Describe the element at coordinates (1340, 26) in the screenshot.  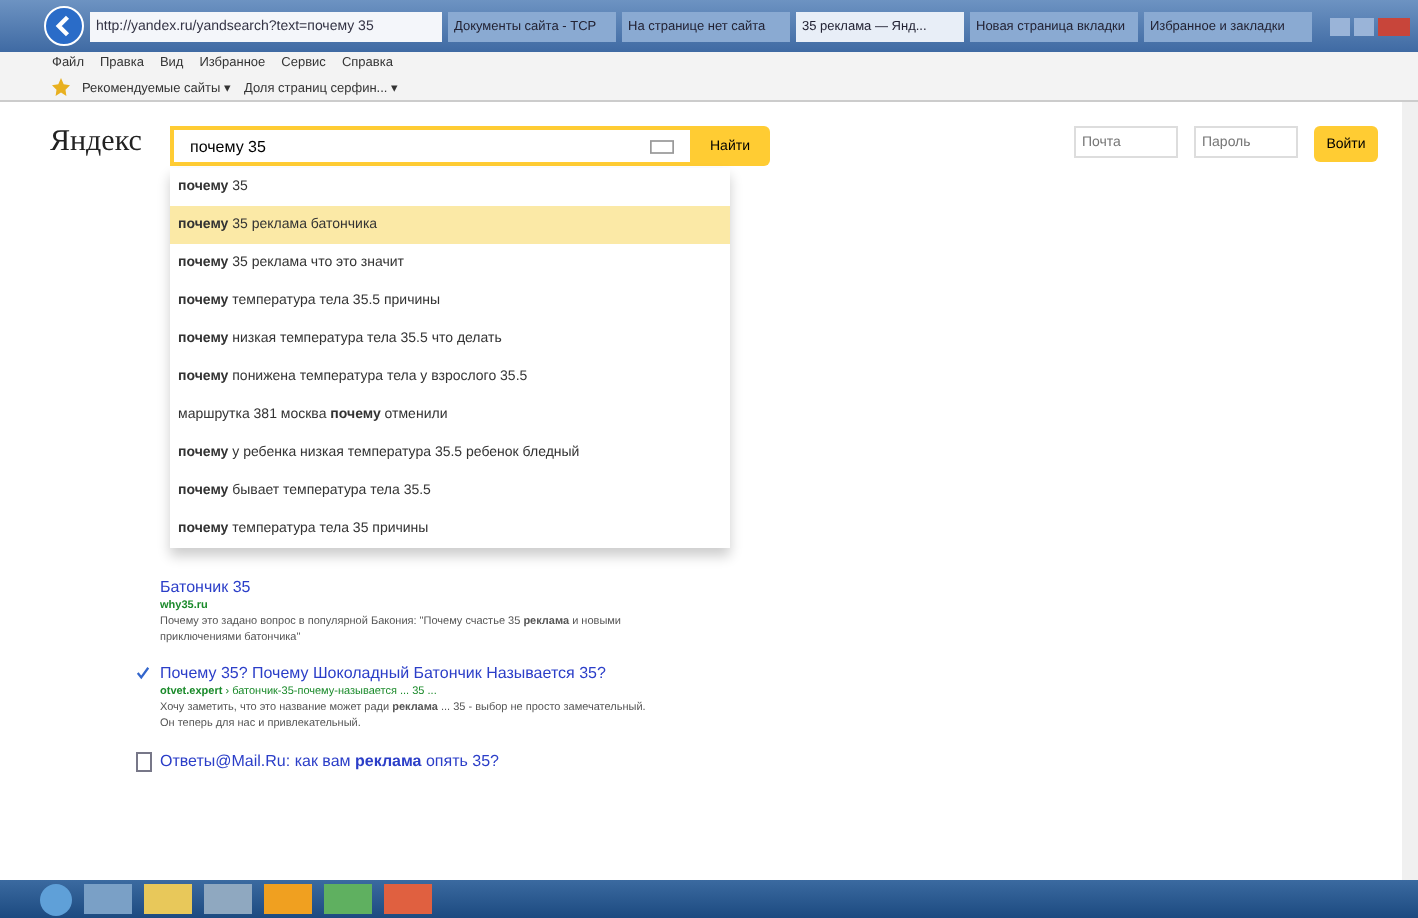
I see `minimize-button` at that location.